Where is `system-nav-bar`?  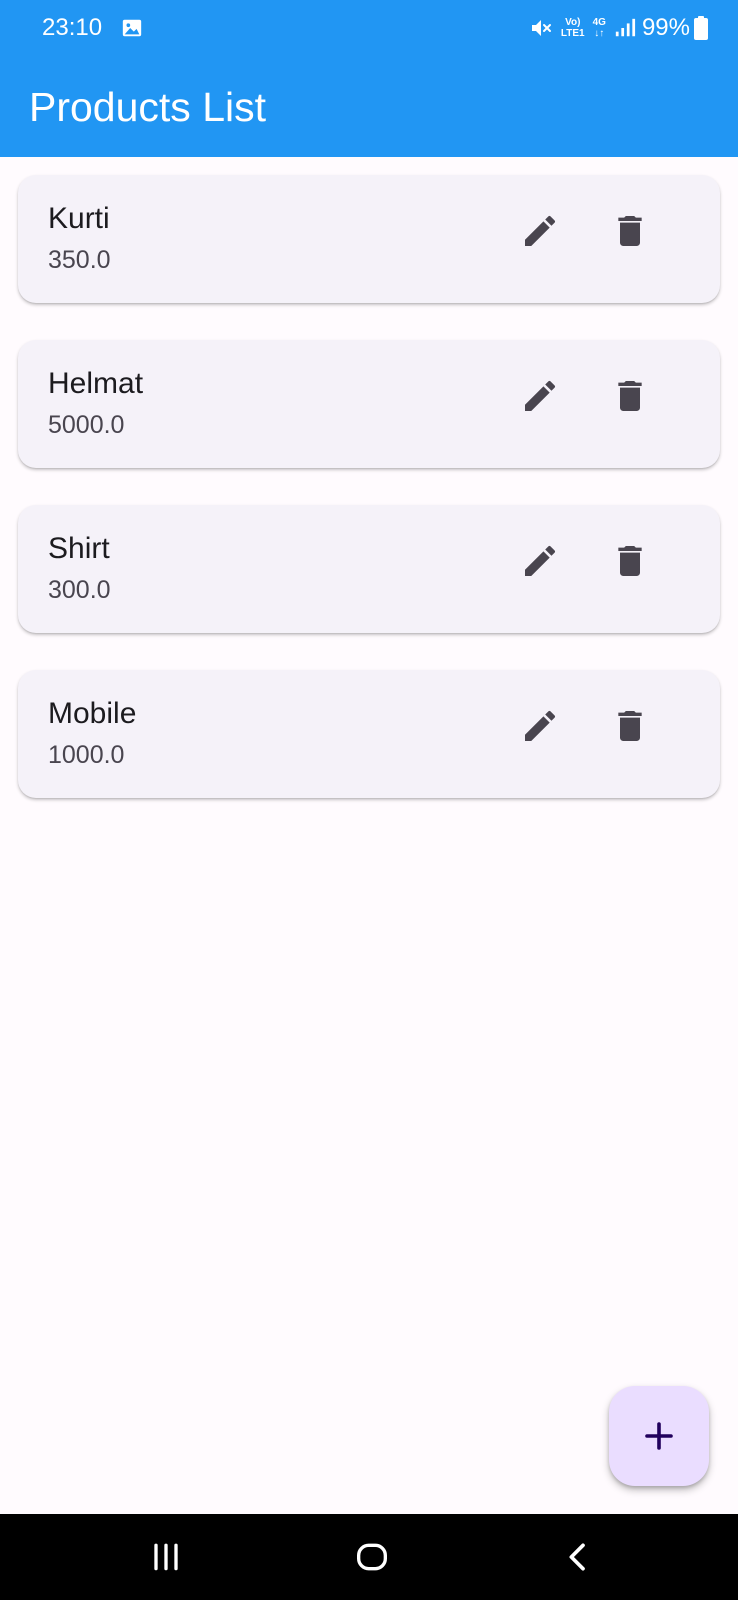
system-nav-bar is located at coordinates (369, 1557).